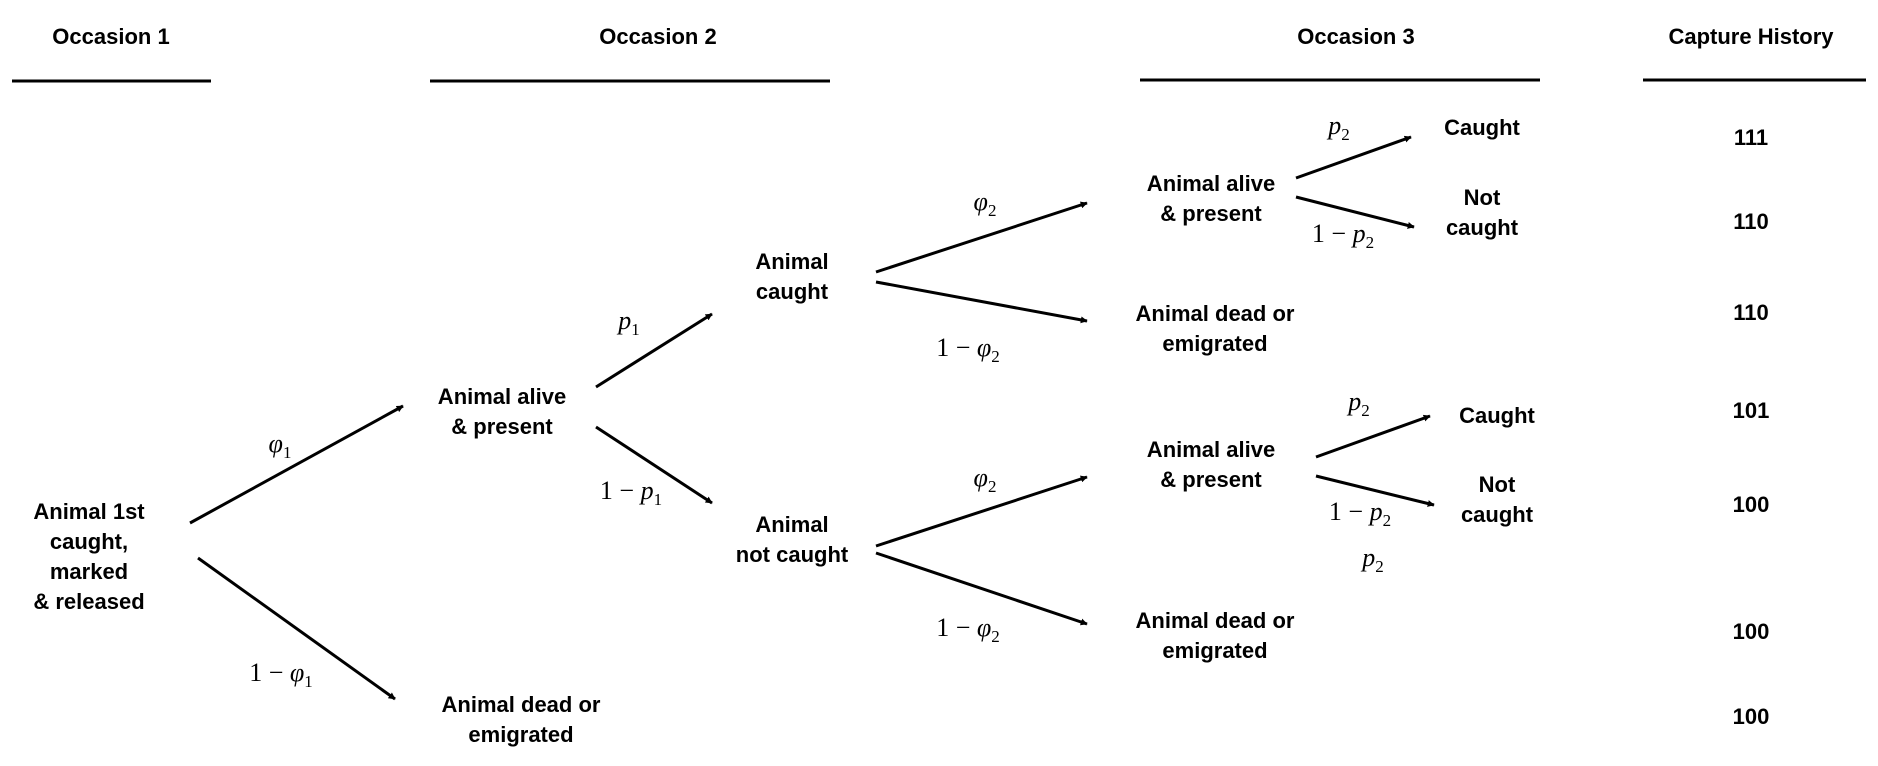  I want to click on prob-one-minus-p1: 1 − p1, so click(631, 493).